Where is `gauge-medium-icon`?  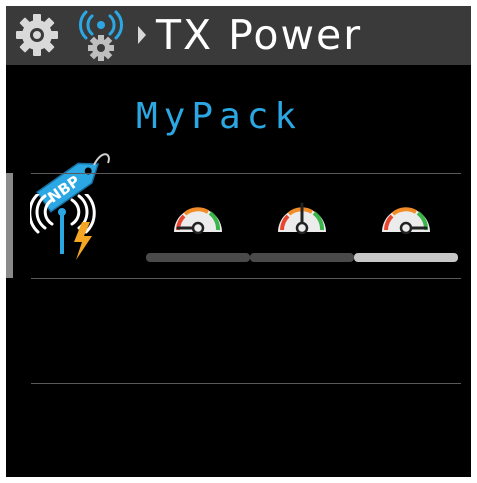
gauge-medium-icon is located at coordinates (302, 218).